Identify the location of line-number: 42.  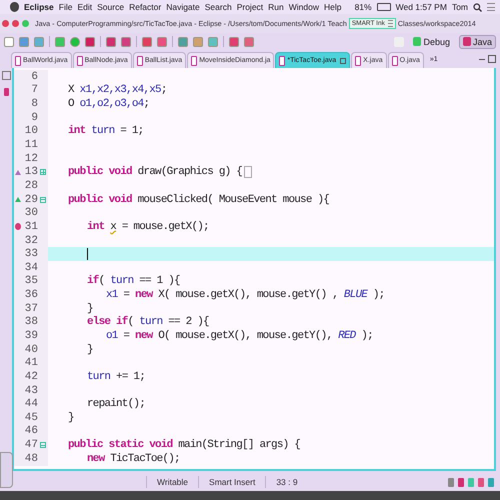
(31, 376).